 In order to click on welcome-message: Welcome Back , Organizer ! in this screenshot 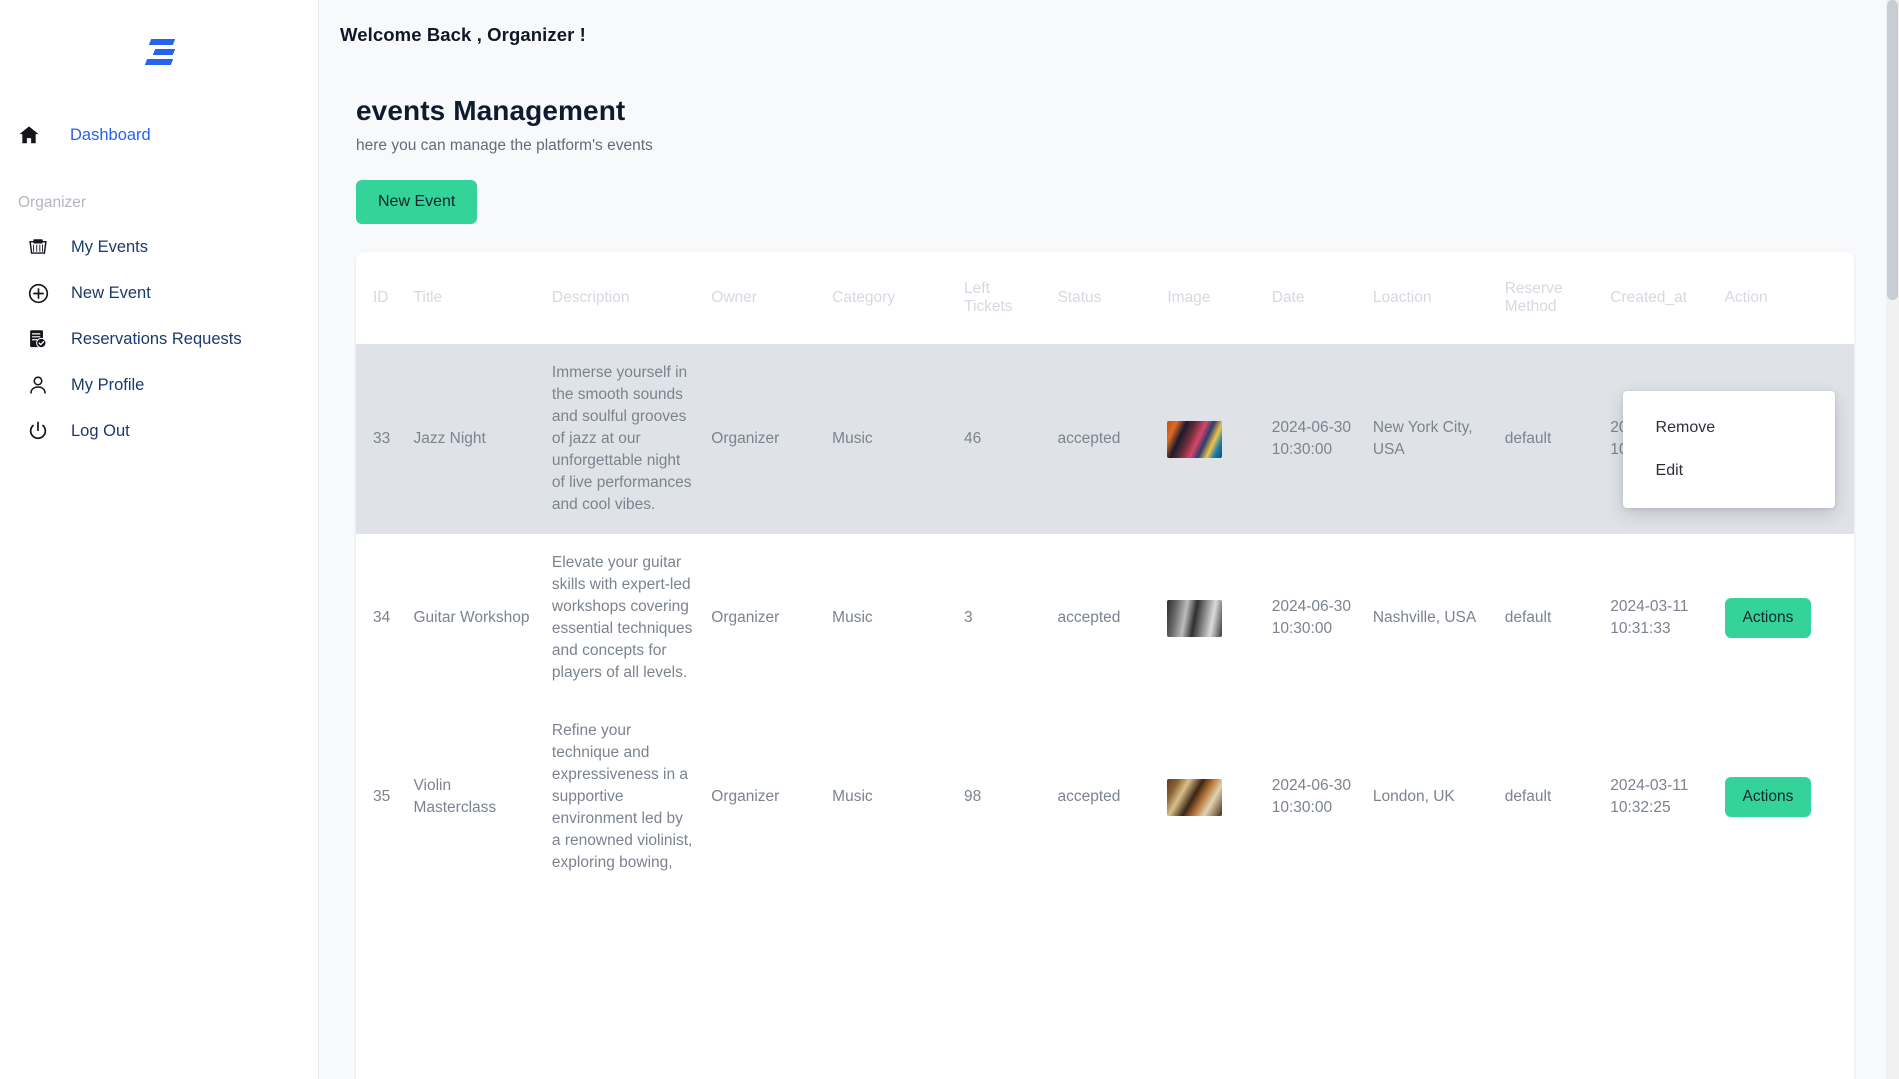, I will do `click(463, 34)`.